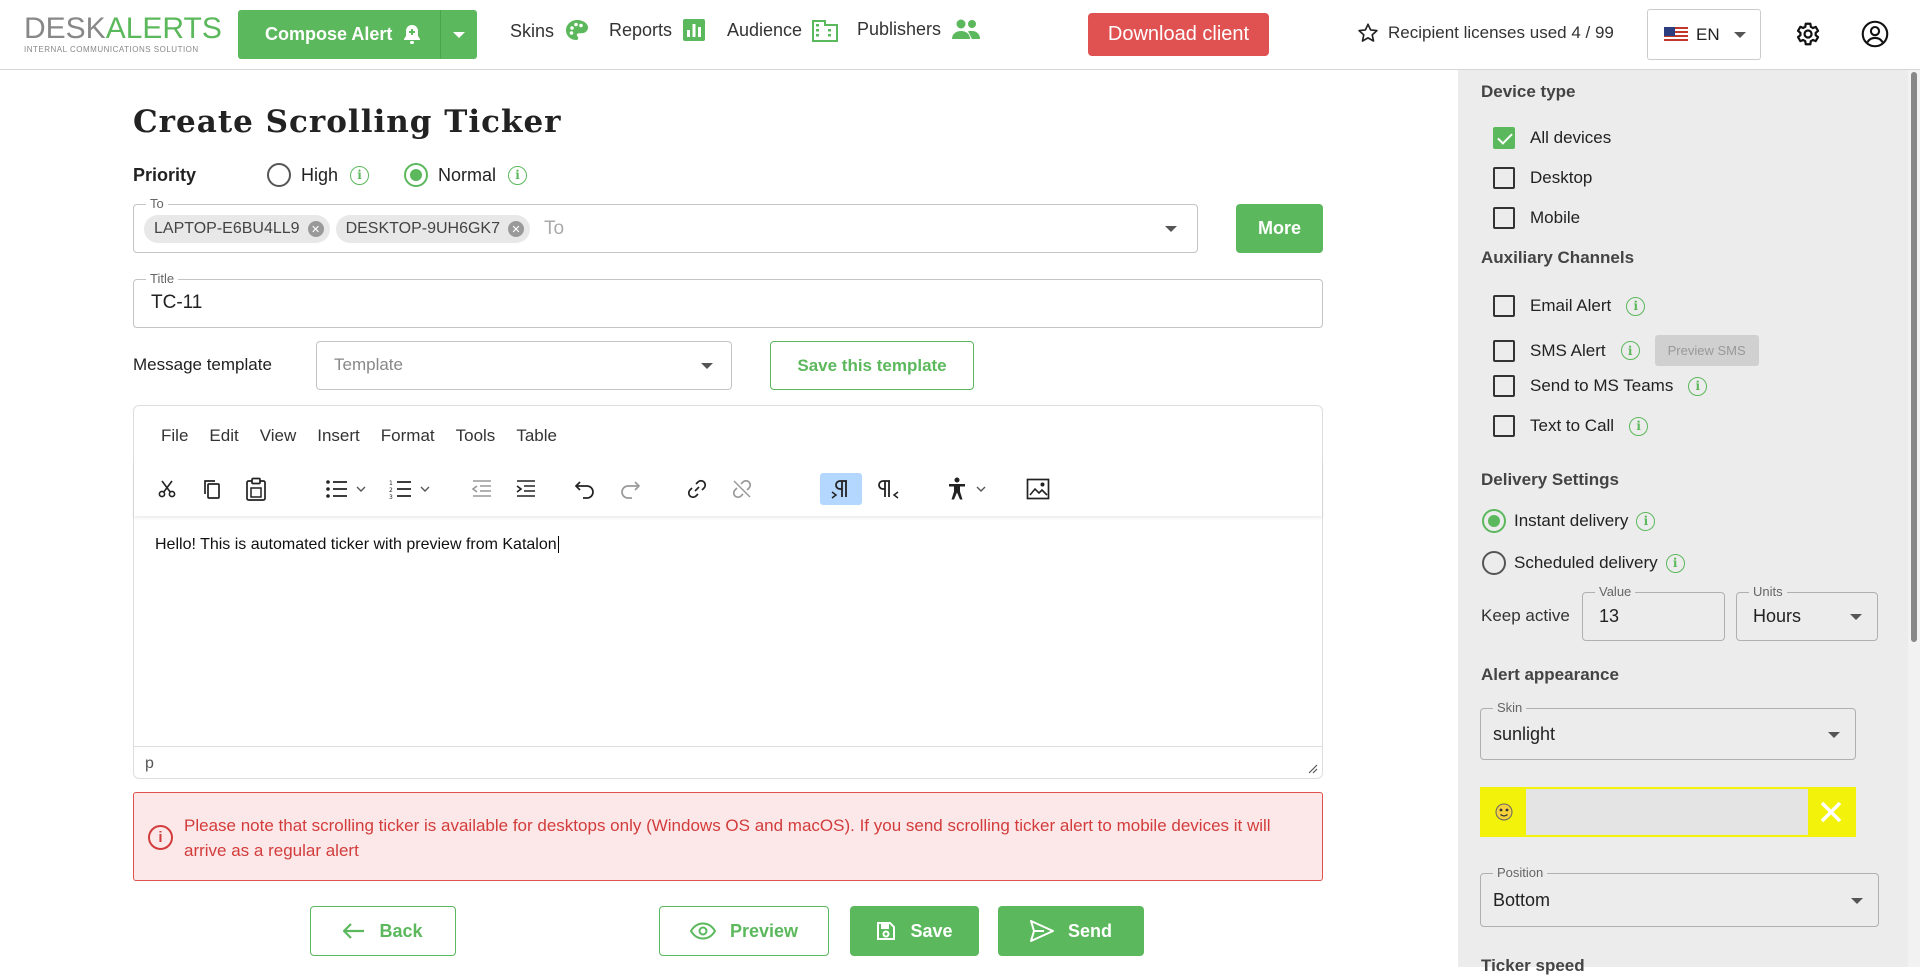 The height and width of the screenshot is (976, 1920). I want to click on priority-row: Priority High i Normal i, so click(330, 175).